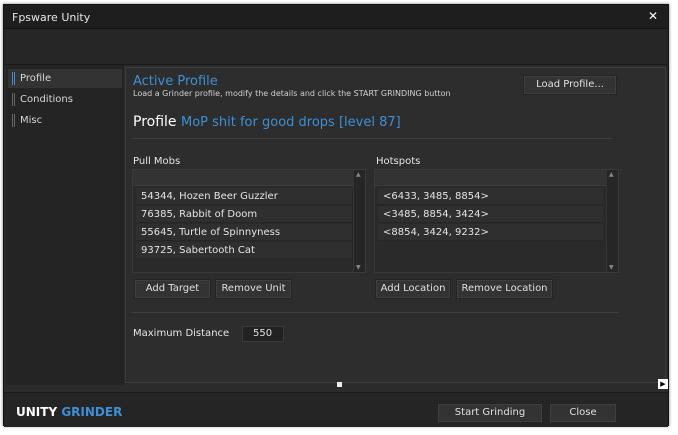 Image resolution: width=678 pixels, height=435 pixels. What do you see at coordinates (398, 161) in the screenshot?
I see `hotspots-label: Hotspots` at bounding box center [398, 161].